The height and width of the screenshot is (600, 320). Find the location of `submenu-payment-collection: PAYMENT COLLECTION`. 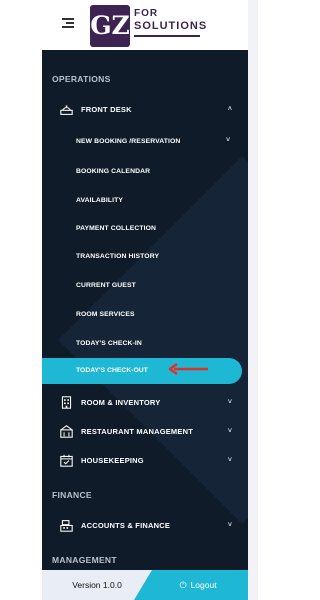

submenu-payment-collection: PAYMENT COLLECTION is located at coordinates (116, 228).